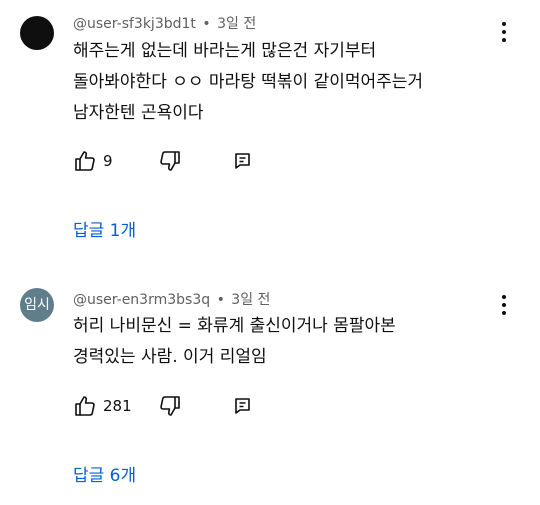 This screenshot has width=540, height=505. I want to click on like-count: 281, so click(117, 406).